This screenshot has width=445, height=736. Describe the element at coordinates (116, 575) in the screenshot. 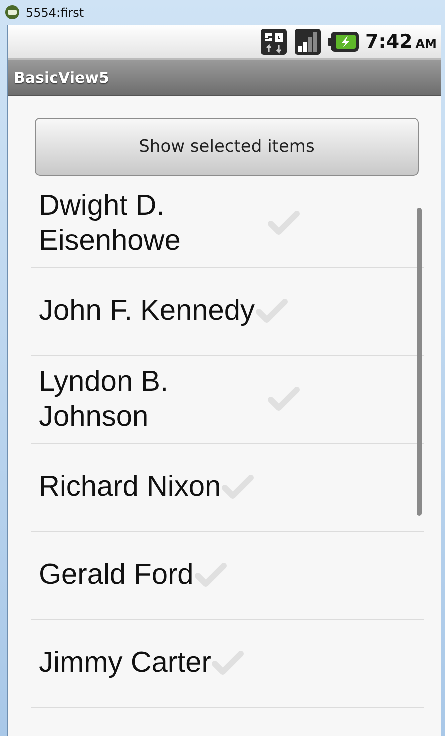

I see `list-item-label: Gerald Ford` at that location.